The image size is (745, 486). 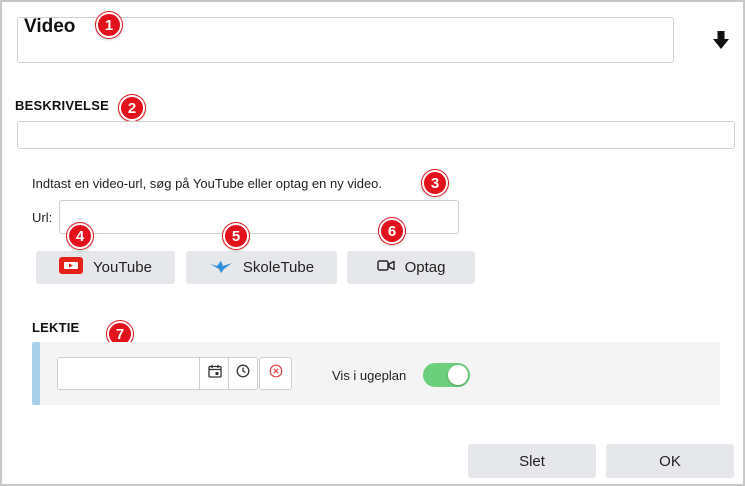 I want to click on time-button, so click(x=243, y=373).